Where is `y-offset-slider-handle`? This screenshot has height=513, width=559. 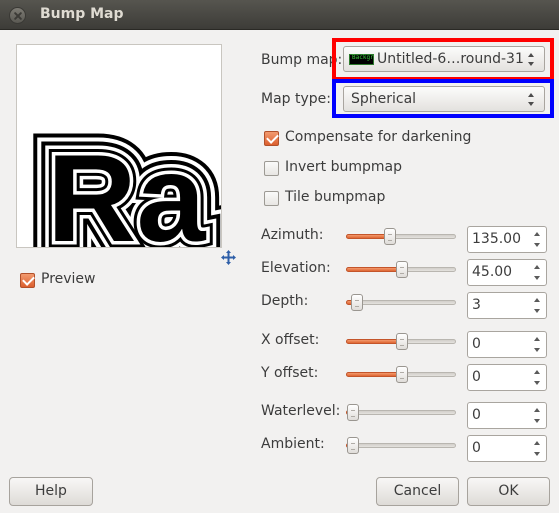
y-offset-slider-handle is located at coordinates (402, 374).